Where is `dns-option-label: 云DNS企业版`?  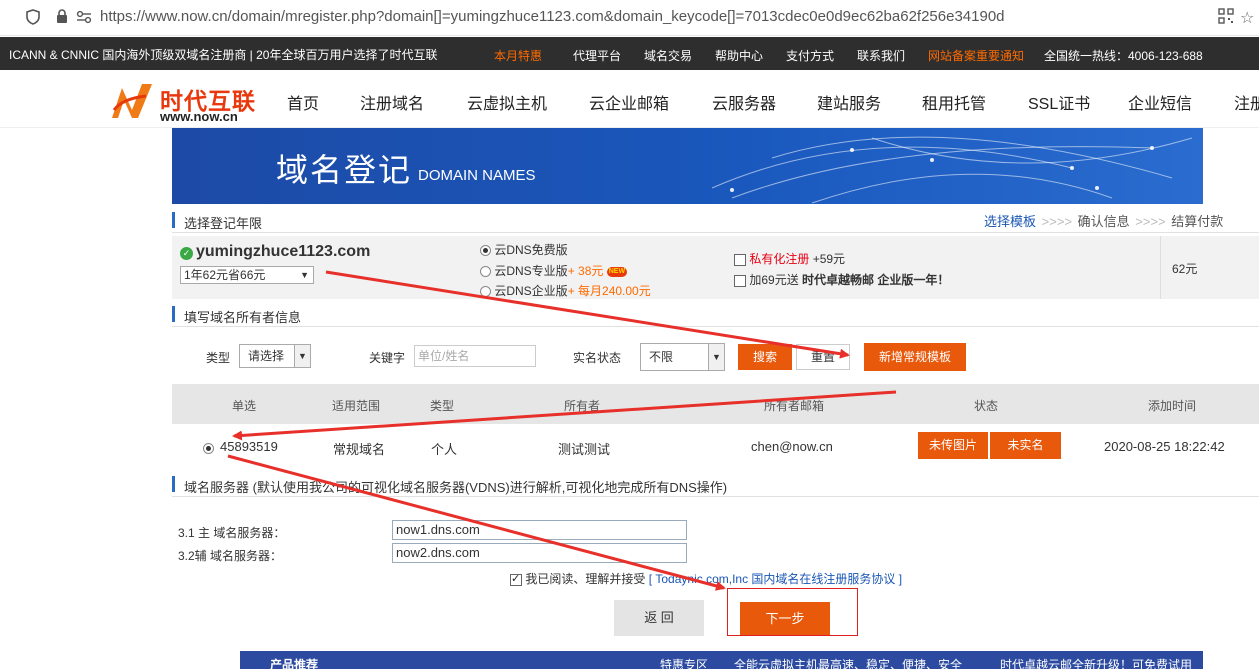 dns-option-label: 云DNS企业版 is located at coordinates (531, 291).